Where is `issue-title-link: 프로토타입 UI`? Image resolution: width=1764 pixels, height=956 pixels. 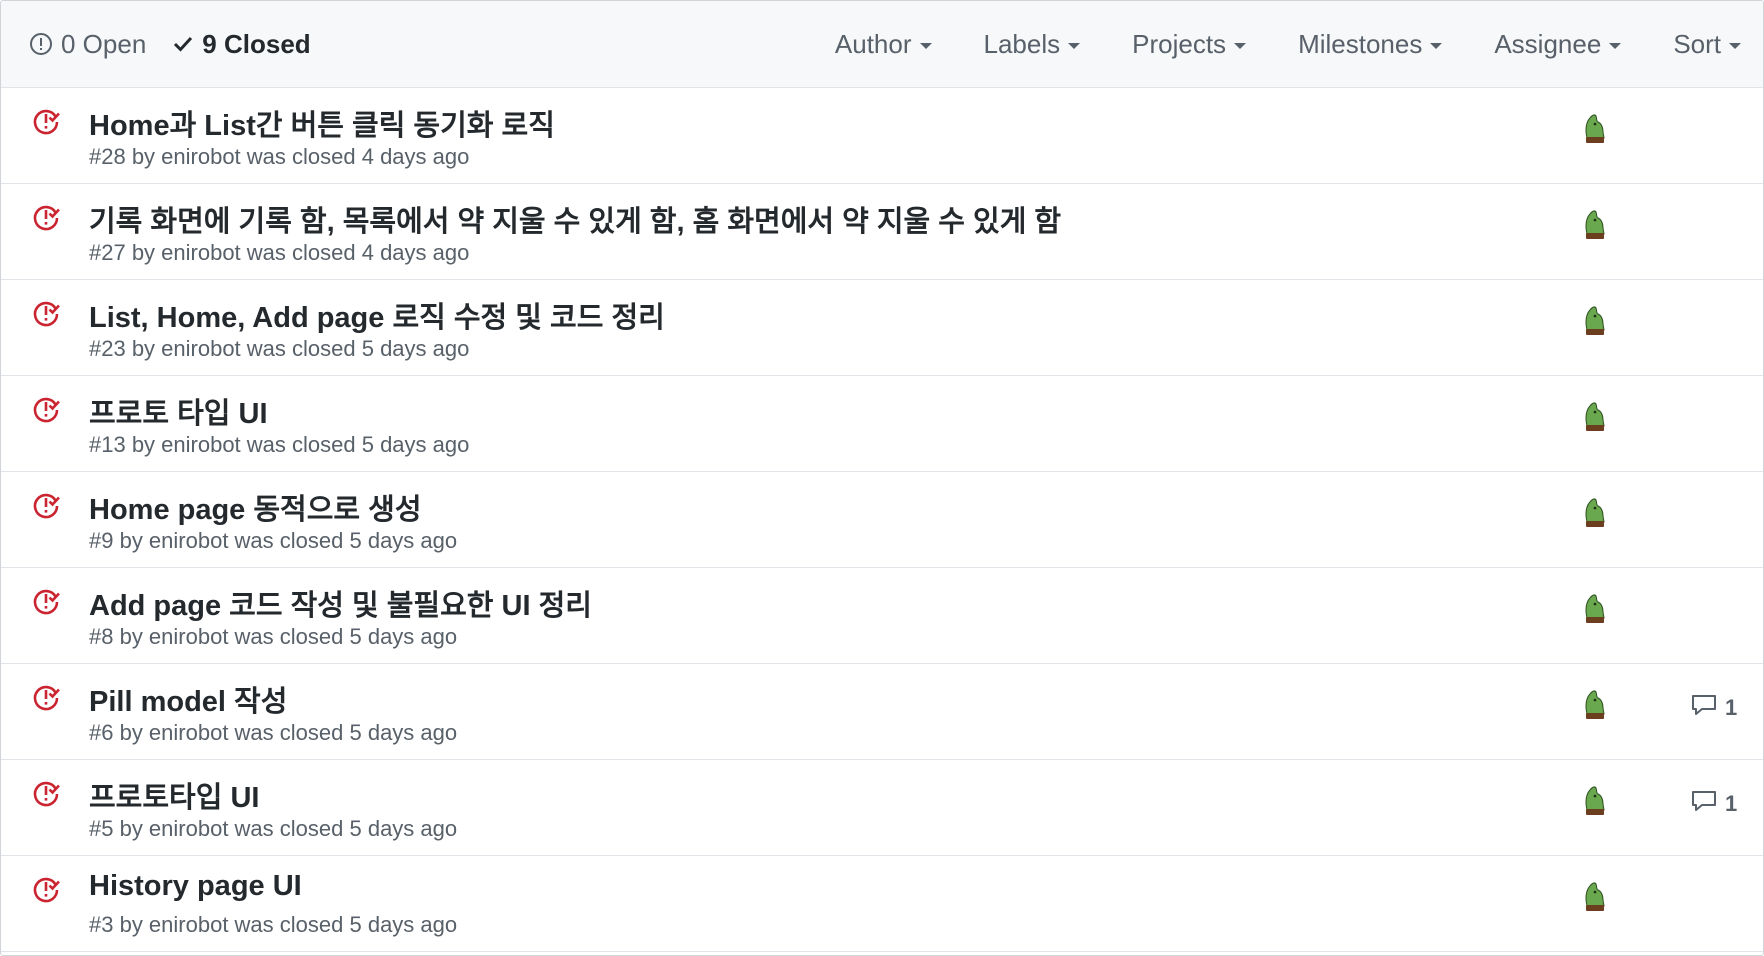
issue-title-link: 프로토타입 UI is located at coordinates (174, 795).